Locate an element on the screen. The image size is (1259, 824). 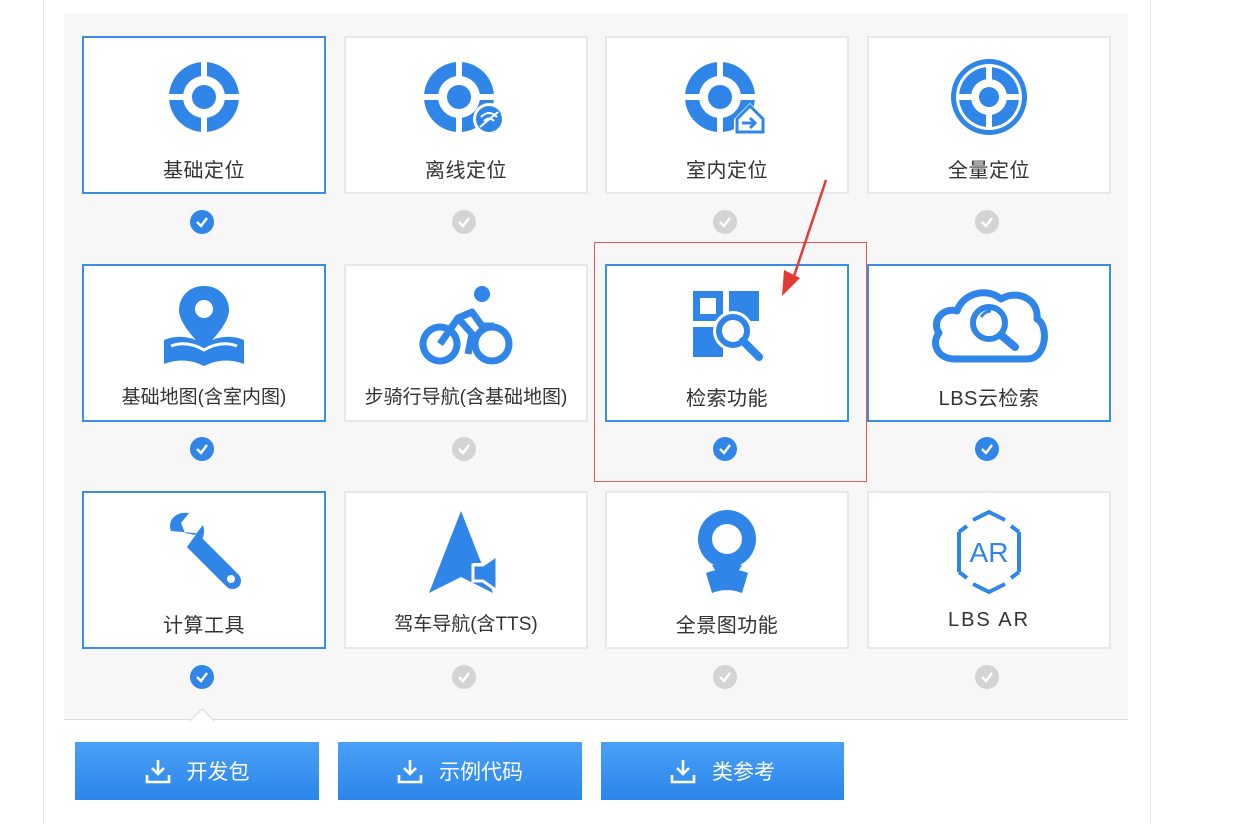
feature-label: 离线定位 is located at coordinates (466, 171).